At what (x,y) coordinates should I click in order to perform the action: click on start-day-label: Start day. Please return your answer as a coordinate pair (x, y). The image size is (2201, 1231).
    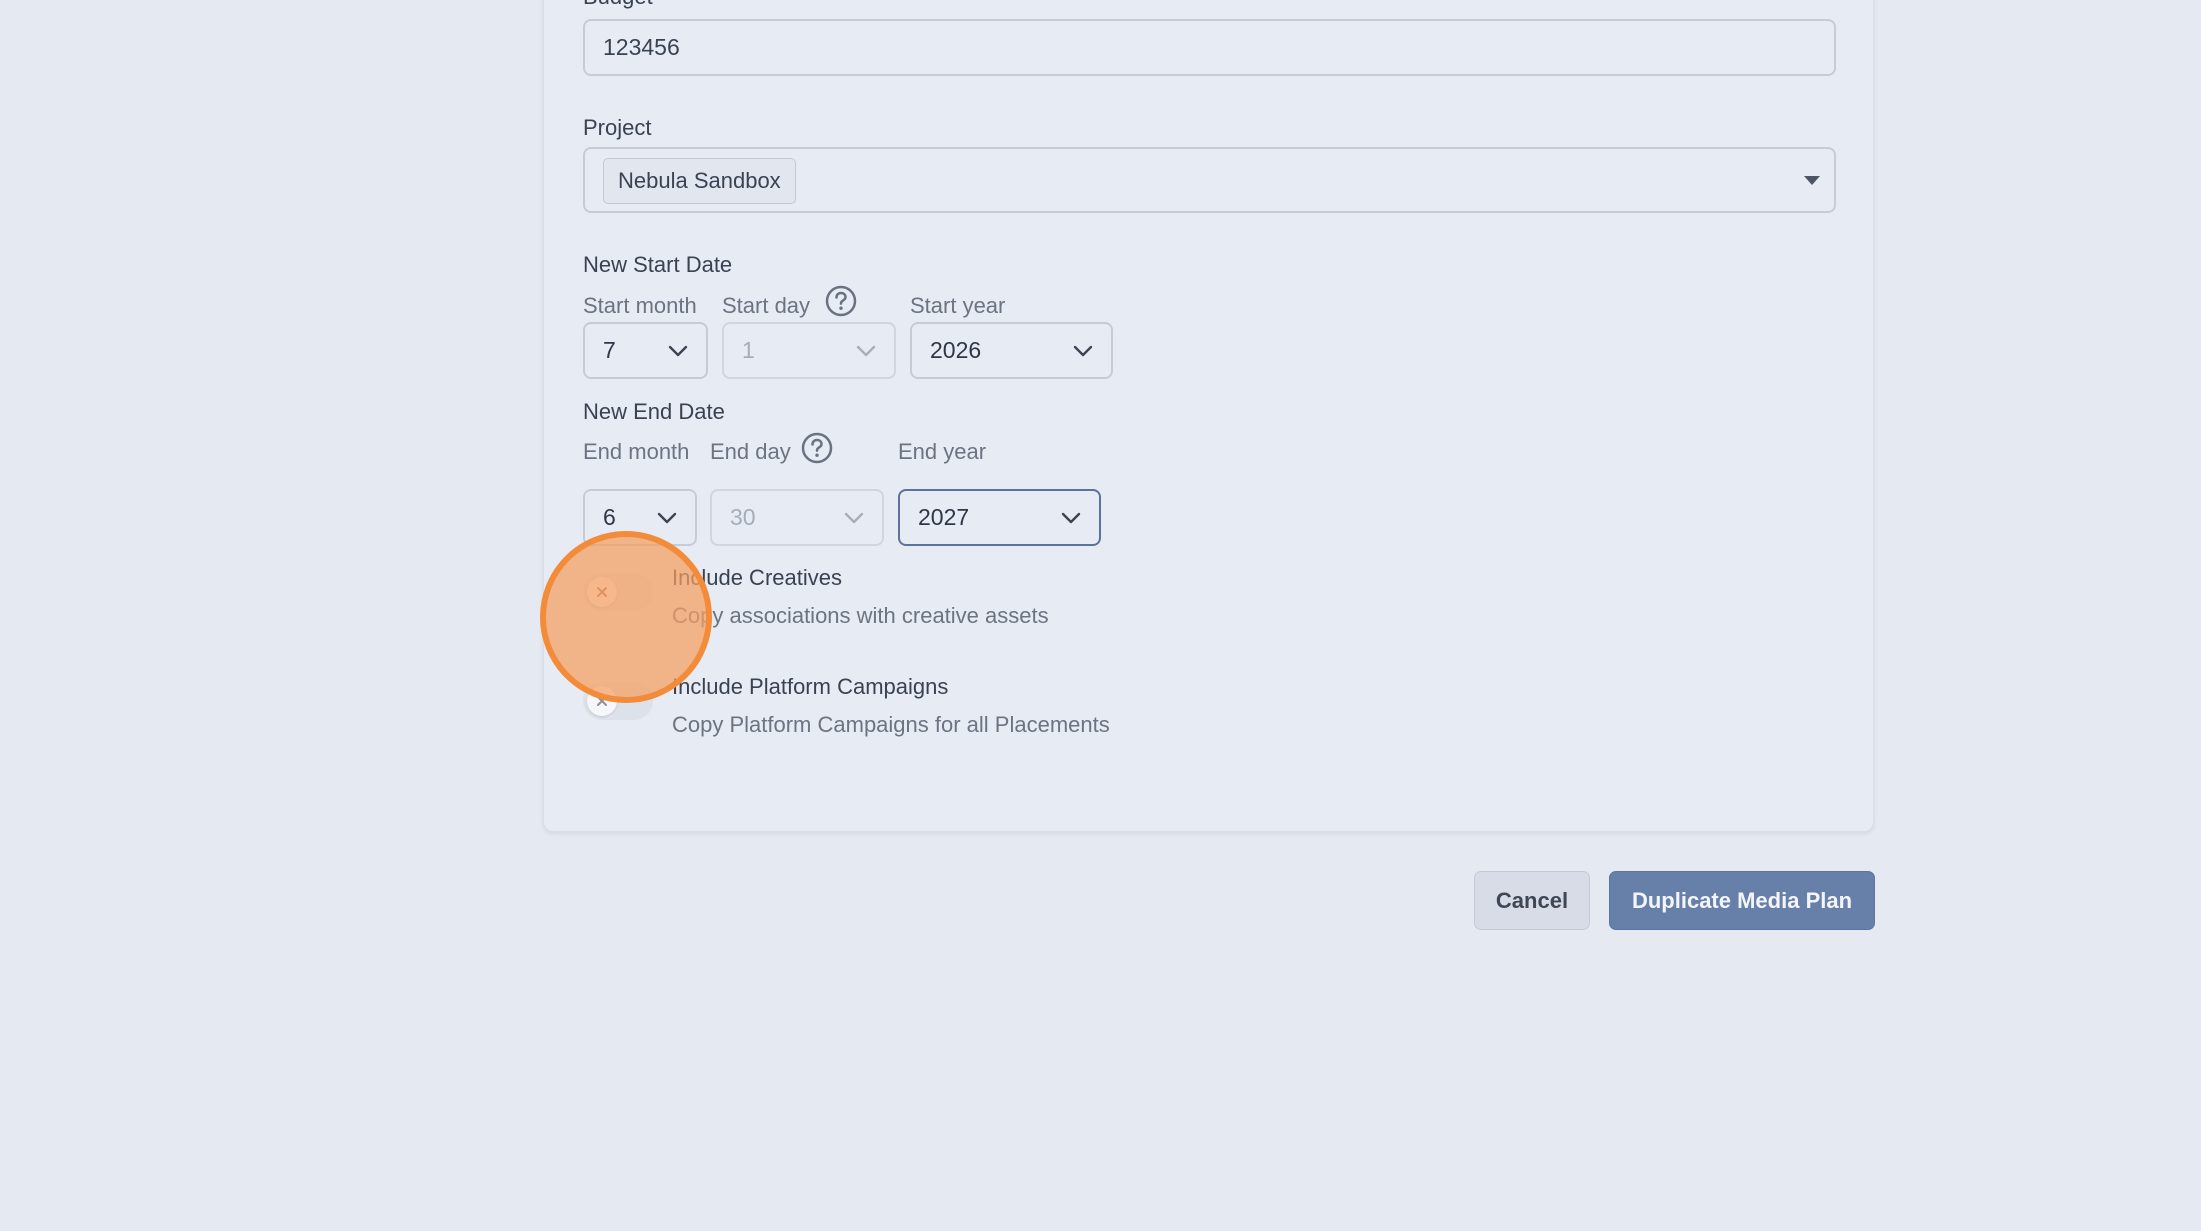
    Looking at the image, I should click on (766, 305).